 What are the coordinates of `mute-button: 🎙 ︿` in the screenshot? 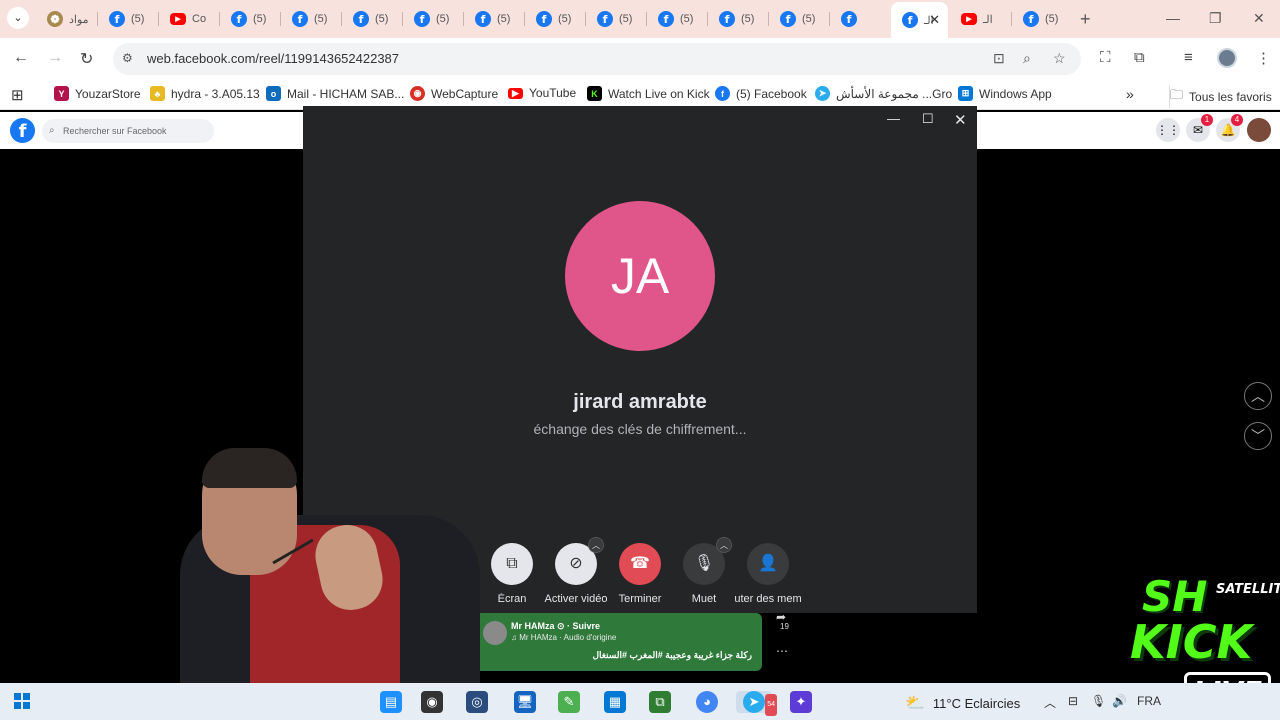 It's located at (707, 561).